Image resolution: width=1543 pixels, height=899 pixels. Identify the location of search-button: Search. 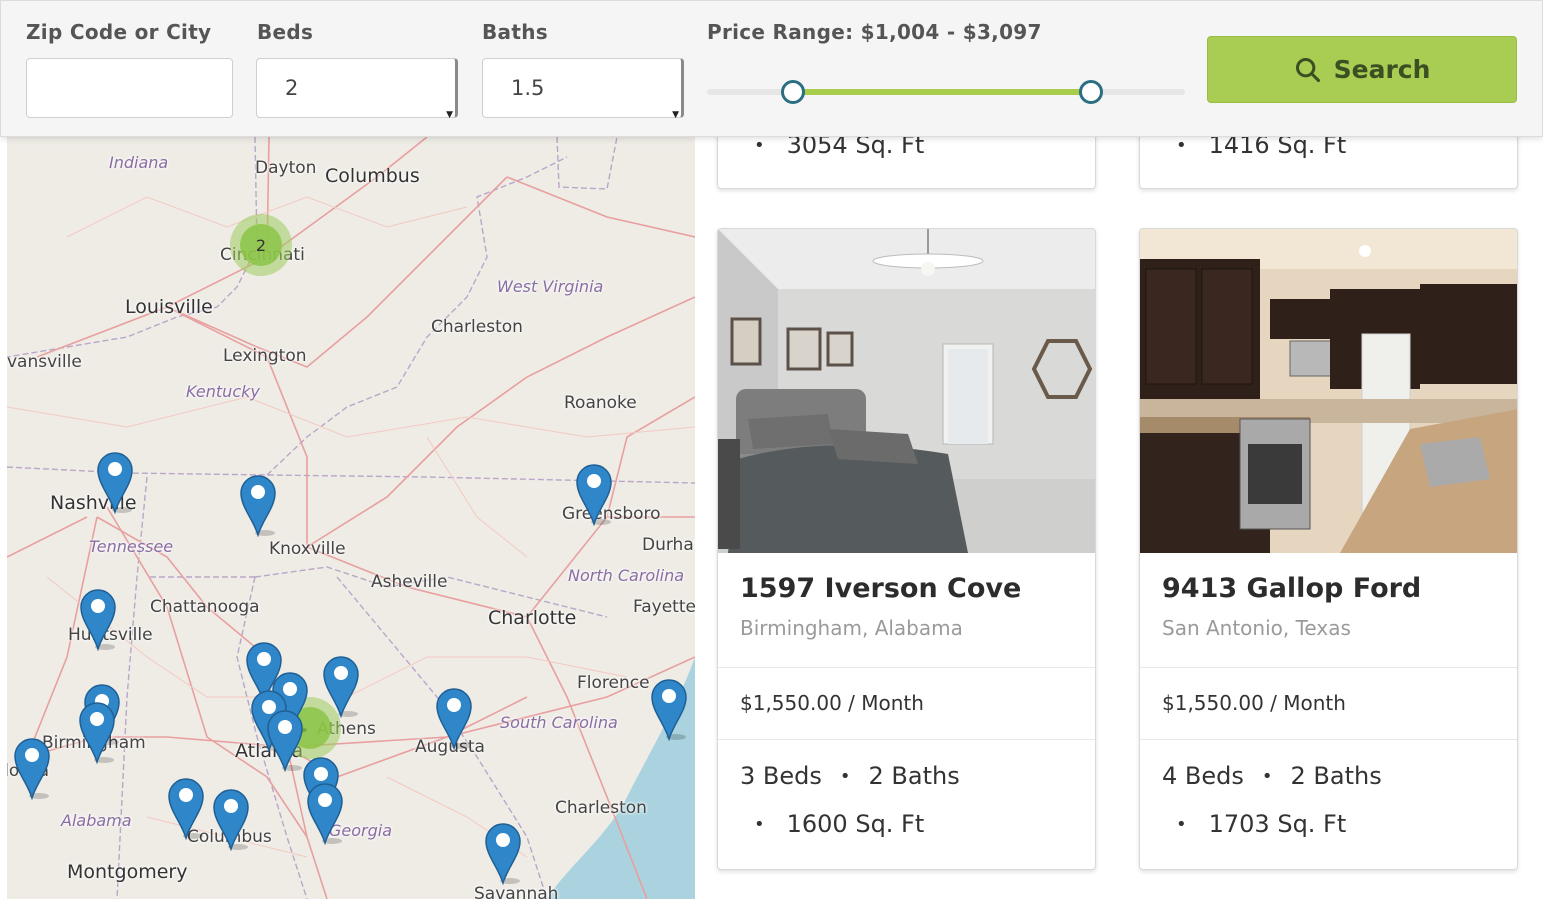
(1362, 69).